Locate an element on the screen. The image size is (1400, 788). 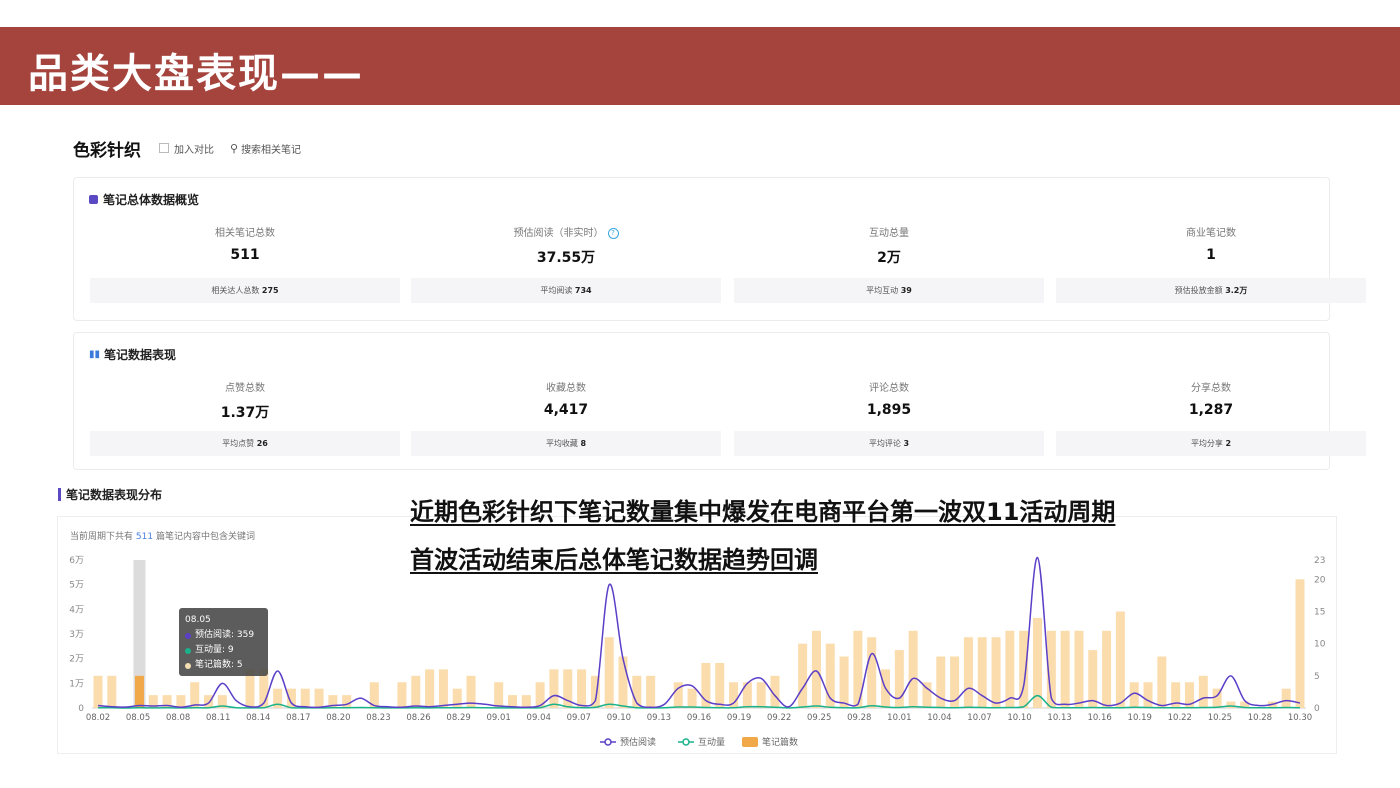
note-count: 511 is located at coordinates (144, 537).